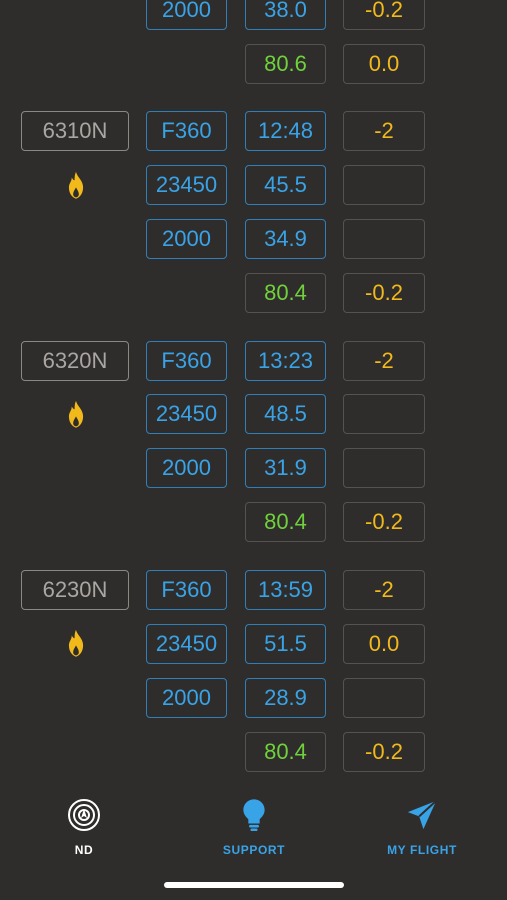 The height and width of the screenshot is (900, 507). I want to click on tab-my-flight: MY FLIGHT, so click(422, 827).